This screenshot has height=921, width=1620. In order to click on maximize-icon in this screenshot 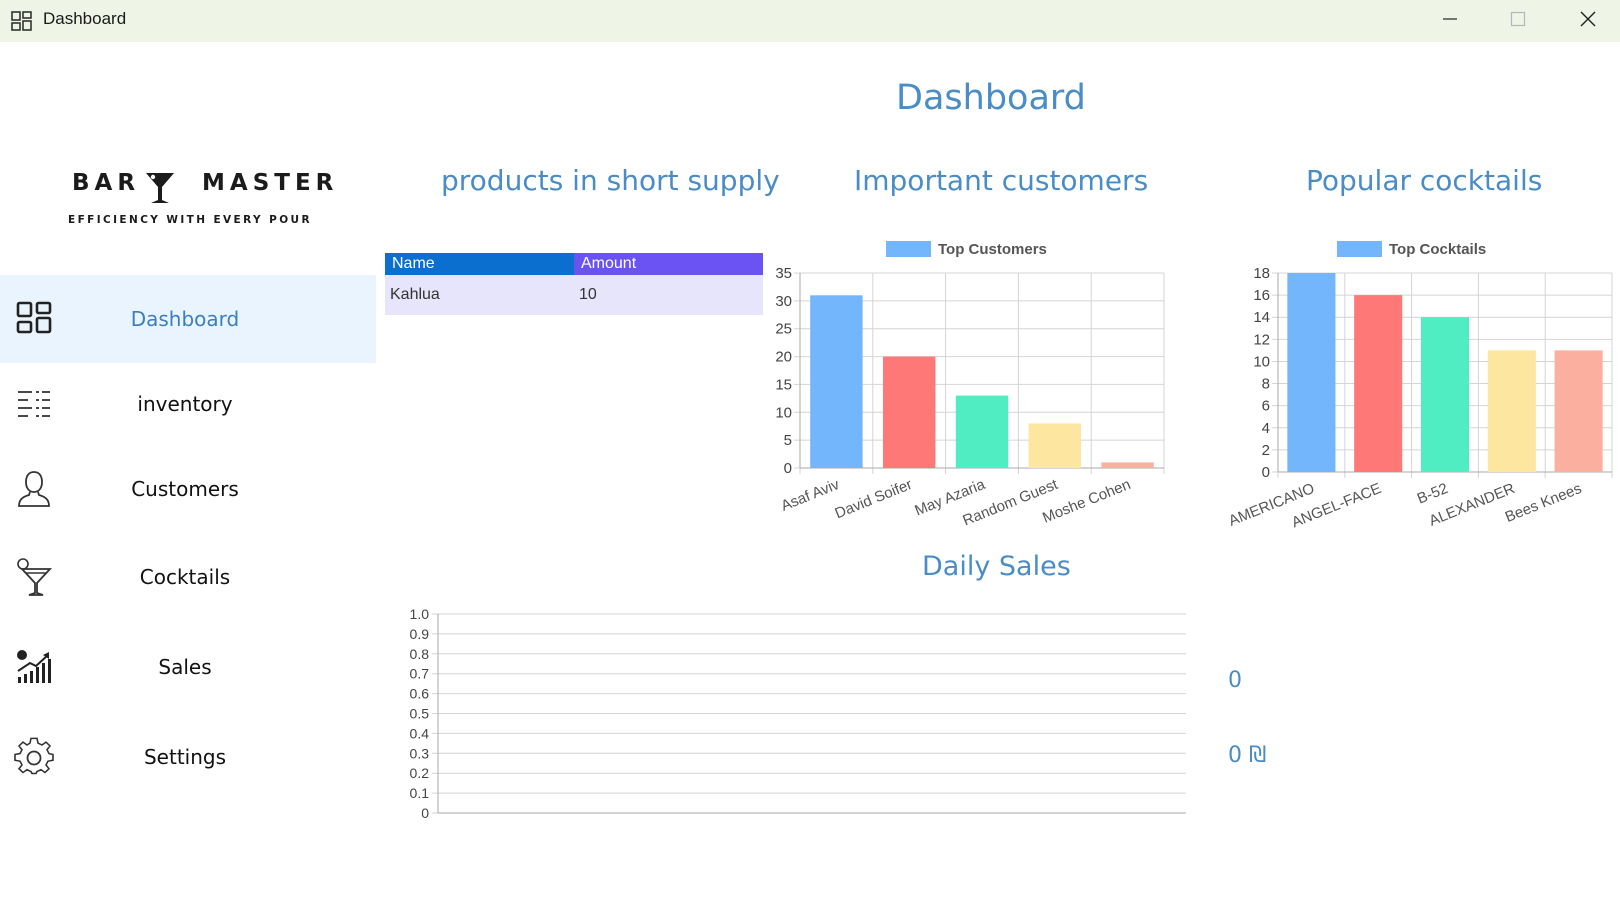, I will do `click(1518, 19)`.